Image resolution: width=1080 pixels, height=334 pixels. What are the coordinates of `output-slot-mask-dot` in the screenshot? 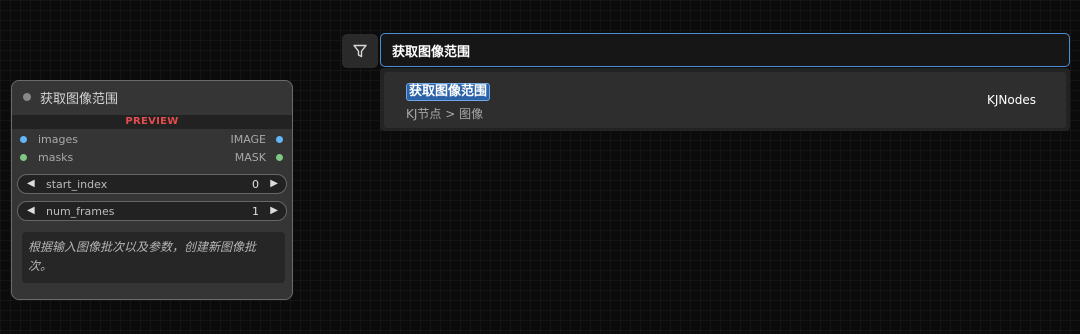 It's located at (279, 157).